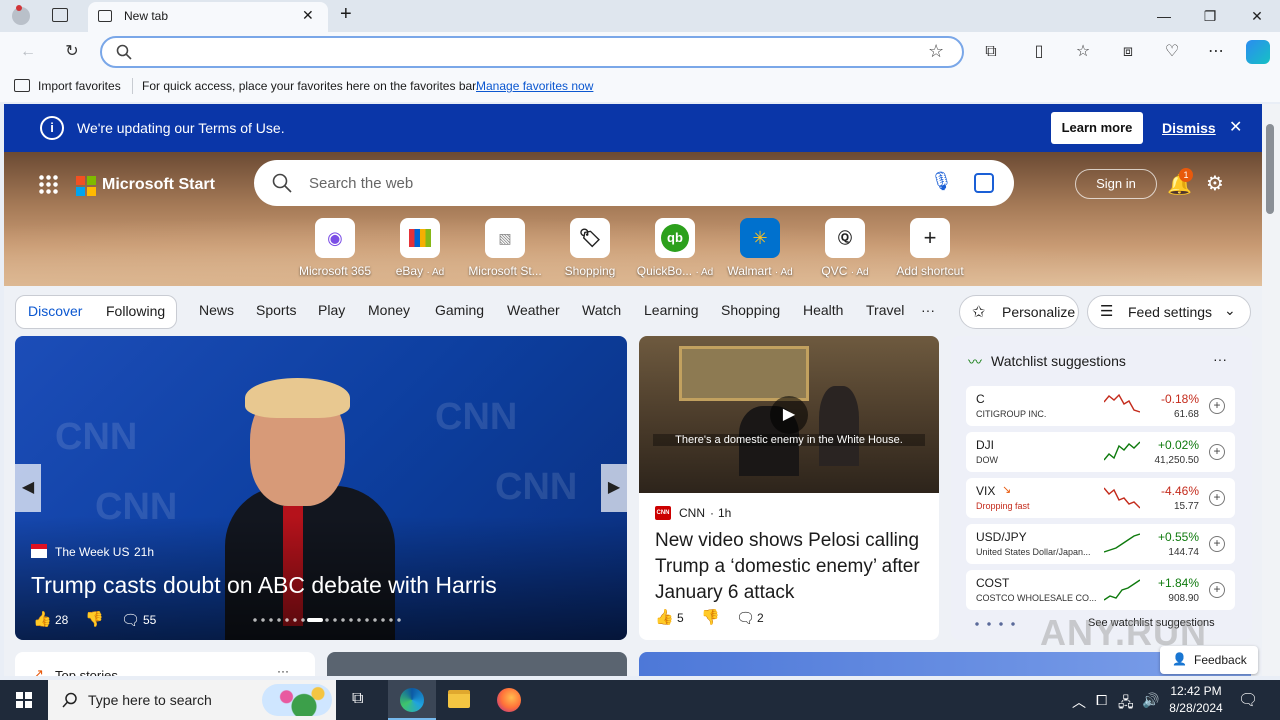 Image resolution: width=1280 pixels, height=720 pixels. I want to click on learn-more-button: Learn more, so click(1097, 128).